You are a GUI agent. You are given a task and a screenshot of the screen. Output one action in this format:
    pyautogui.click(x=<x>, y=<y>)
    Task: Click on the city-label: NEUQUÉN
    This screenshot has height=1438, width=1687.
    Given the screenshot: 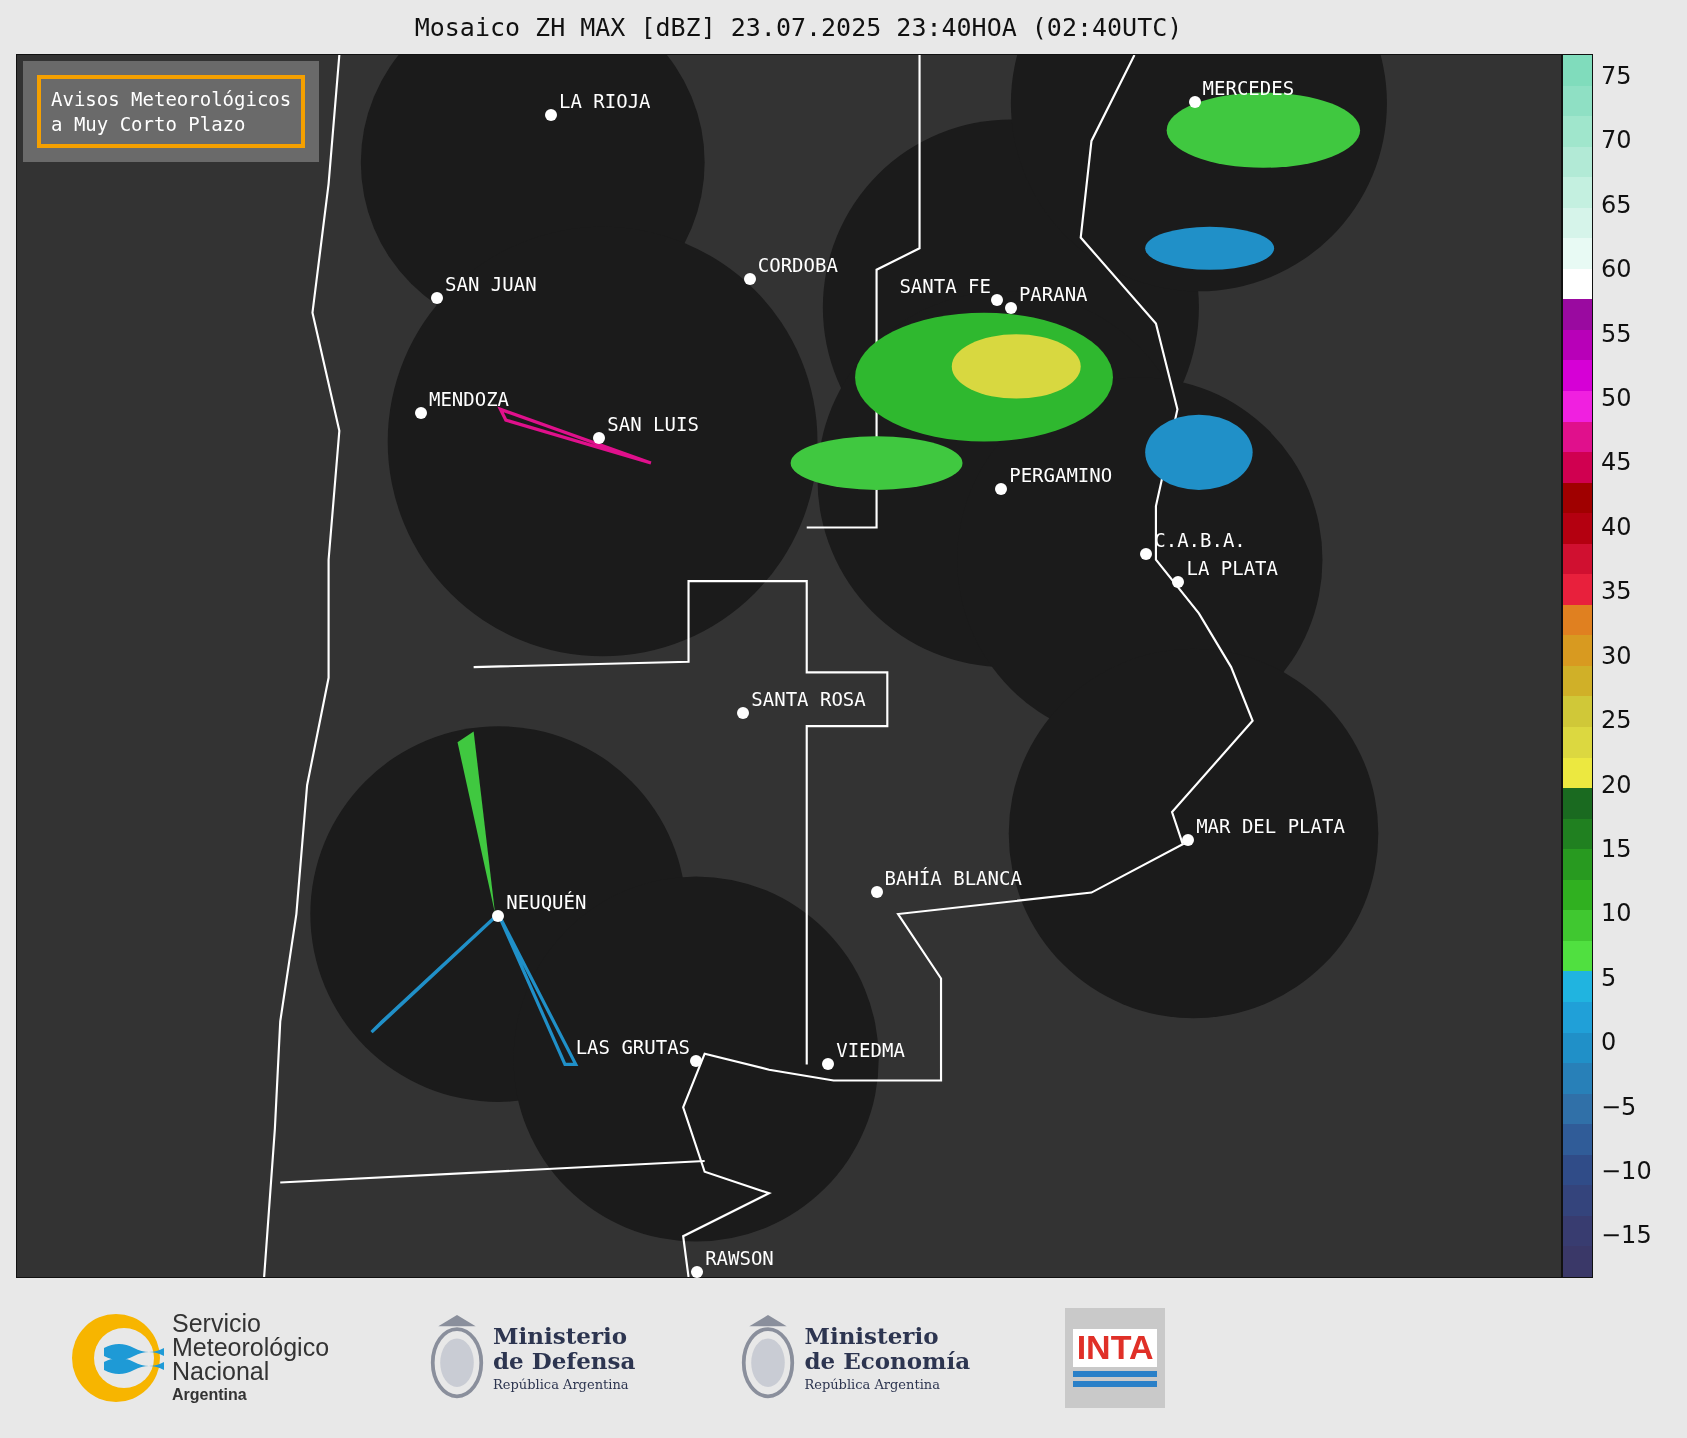 What is the action you would take?
    pyautogui.click(x=546, y=901)
    